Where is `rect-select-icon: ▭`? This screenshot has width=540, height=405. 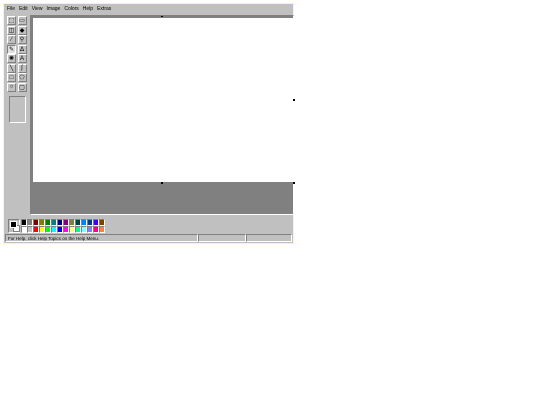 rect-select-icon: ▭ is located at coordinates (22, 21).